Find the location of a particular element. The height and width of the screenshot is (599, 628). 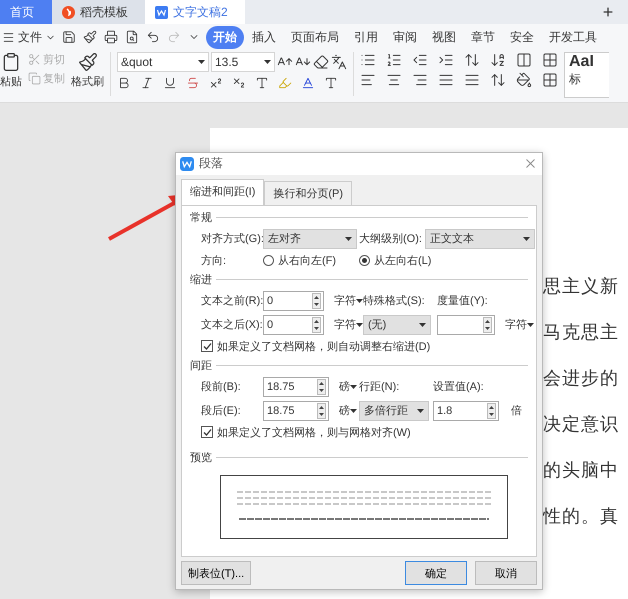

field-label: 段后(E): is located at coordinates (221, 411).